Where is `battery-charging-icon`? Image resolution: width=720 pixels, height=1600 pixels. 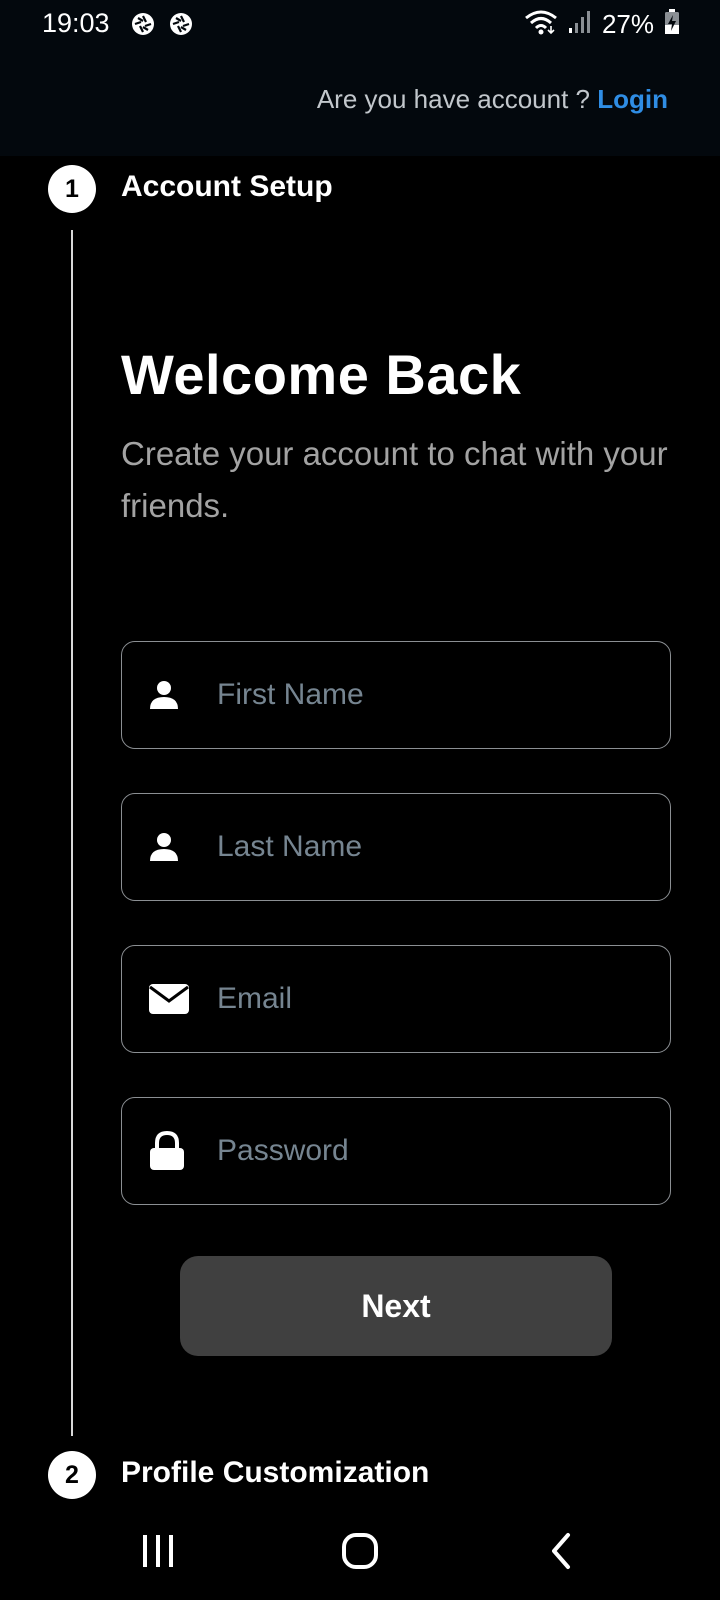 battery-charging-icon is located at coordinates (672, 24).